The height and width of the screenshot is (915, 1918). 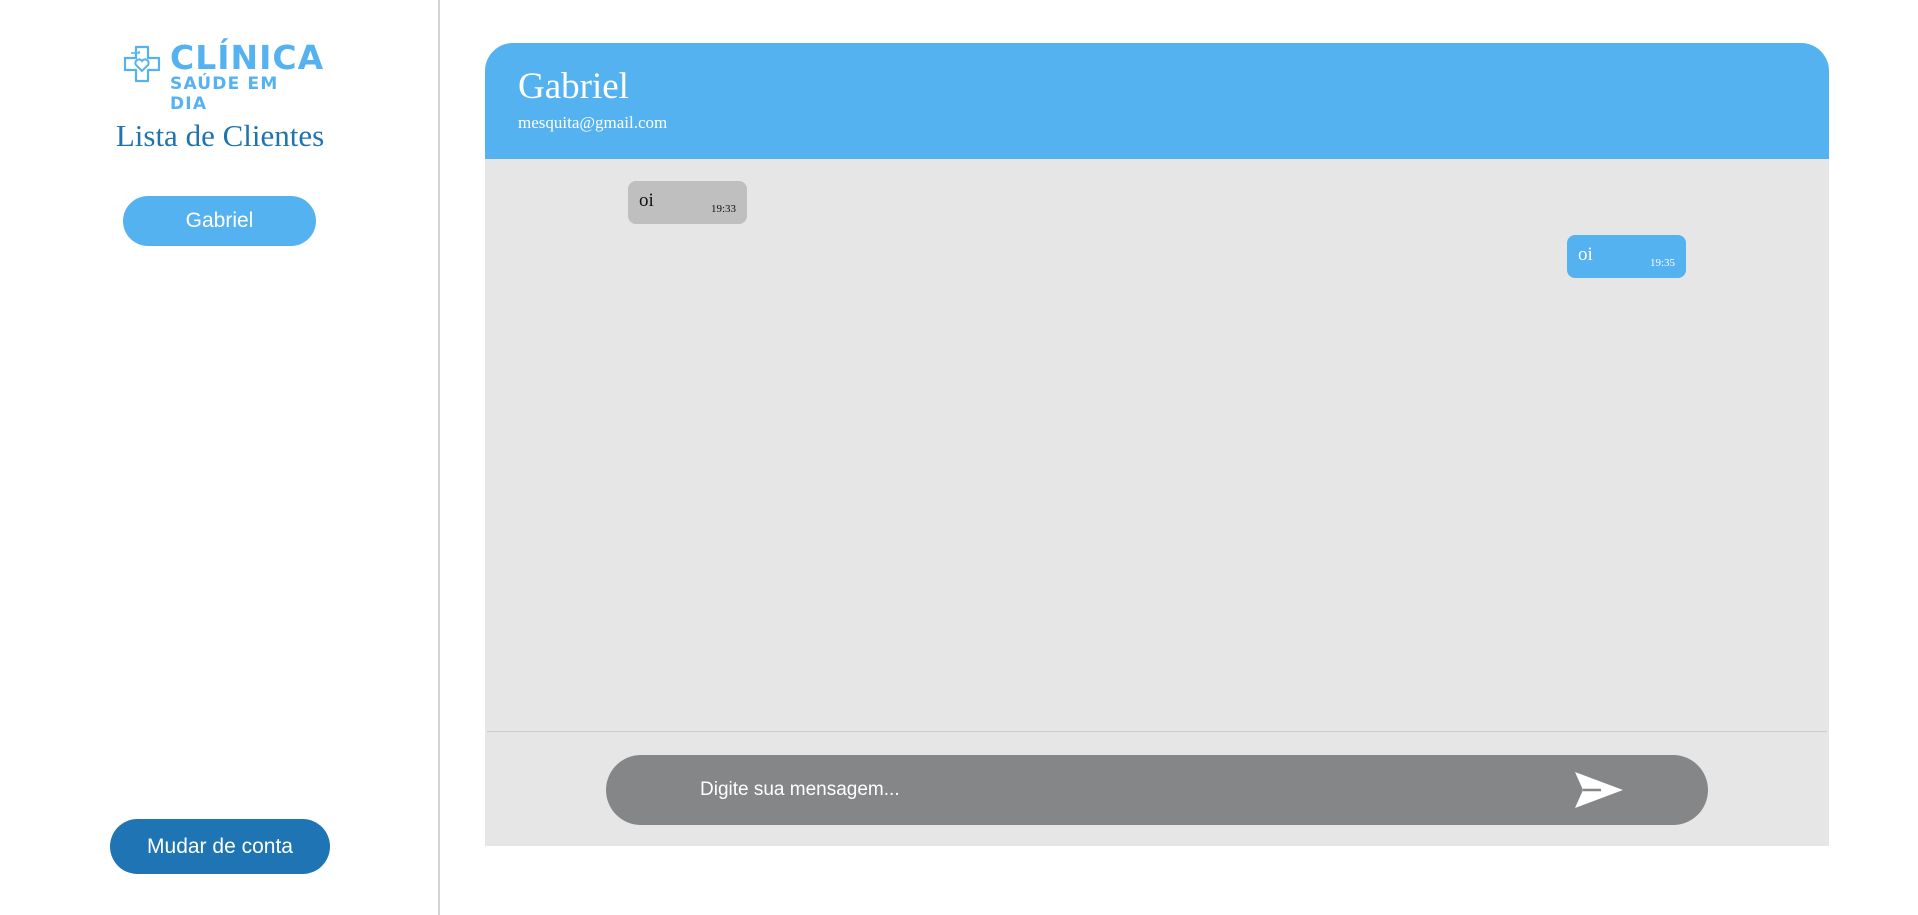 What do you see at coordinates (593, 122) in the screenshot?
I see `contact-email: mesquita@gmail.com` at bounding box center [593, 122].